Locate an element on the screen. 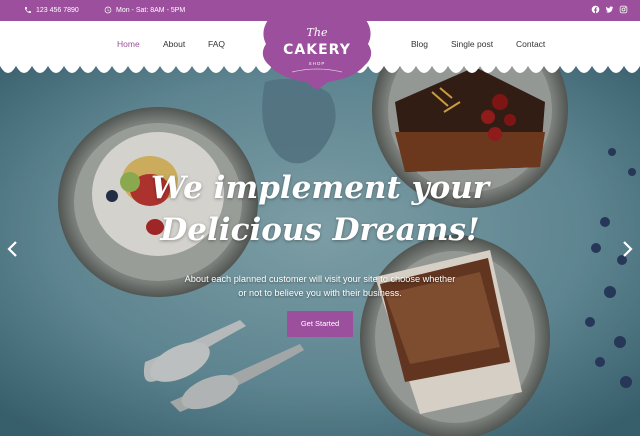  logo-shop: SHOP is located at coordinates (317, 63).